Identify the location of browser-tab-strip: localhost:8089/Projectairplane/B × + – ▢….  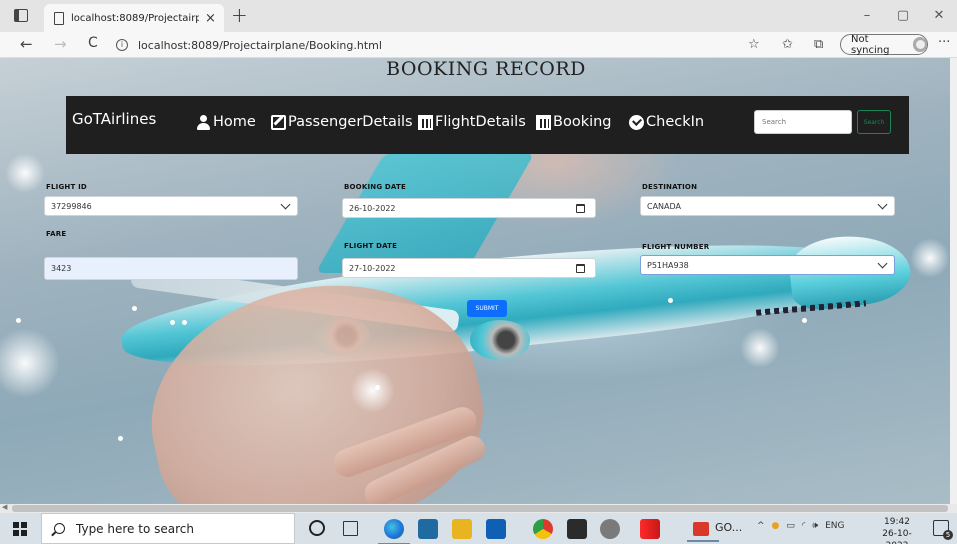
(478, 16).